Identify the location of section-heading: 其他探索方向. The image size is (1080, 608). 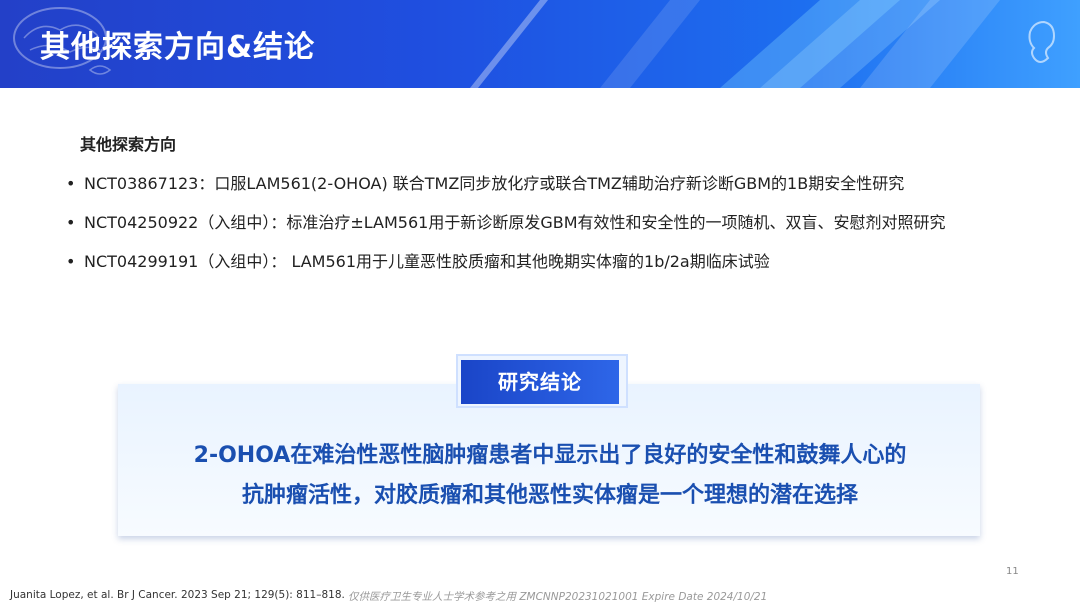
(128, 144).